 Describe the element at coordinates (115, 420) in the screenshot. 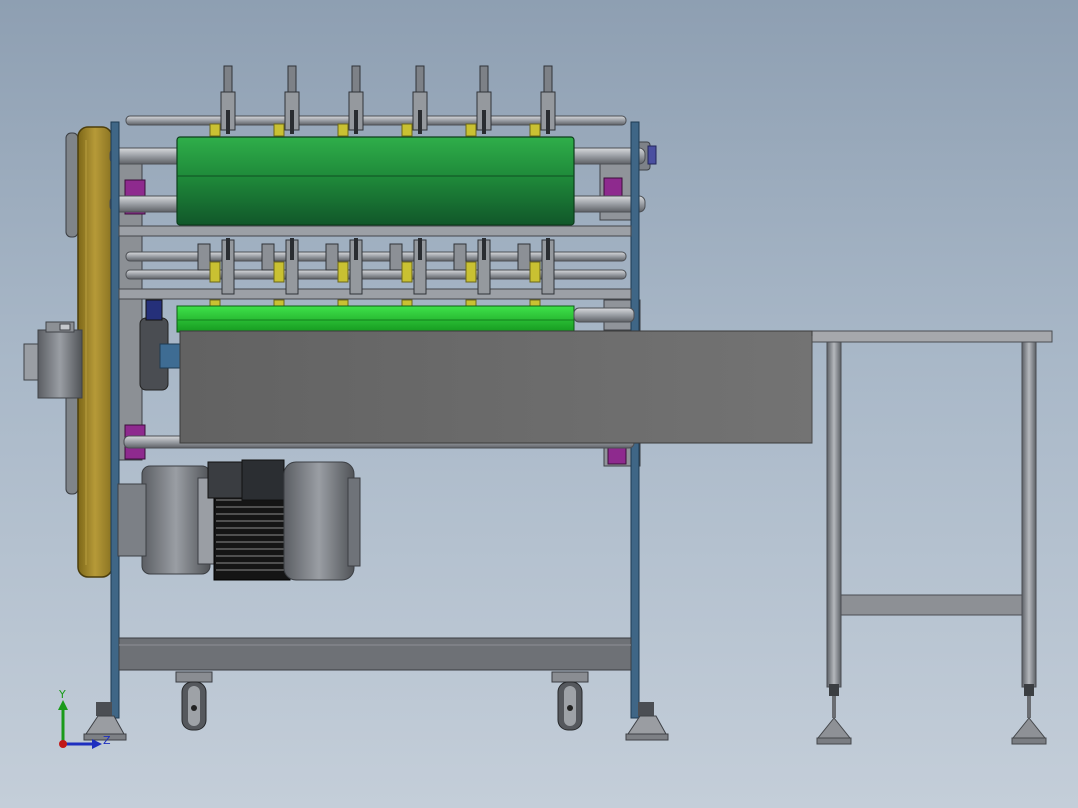

I see `frame-post-left` at that location.